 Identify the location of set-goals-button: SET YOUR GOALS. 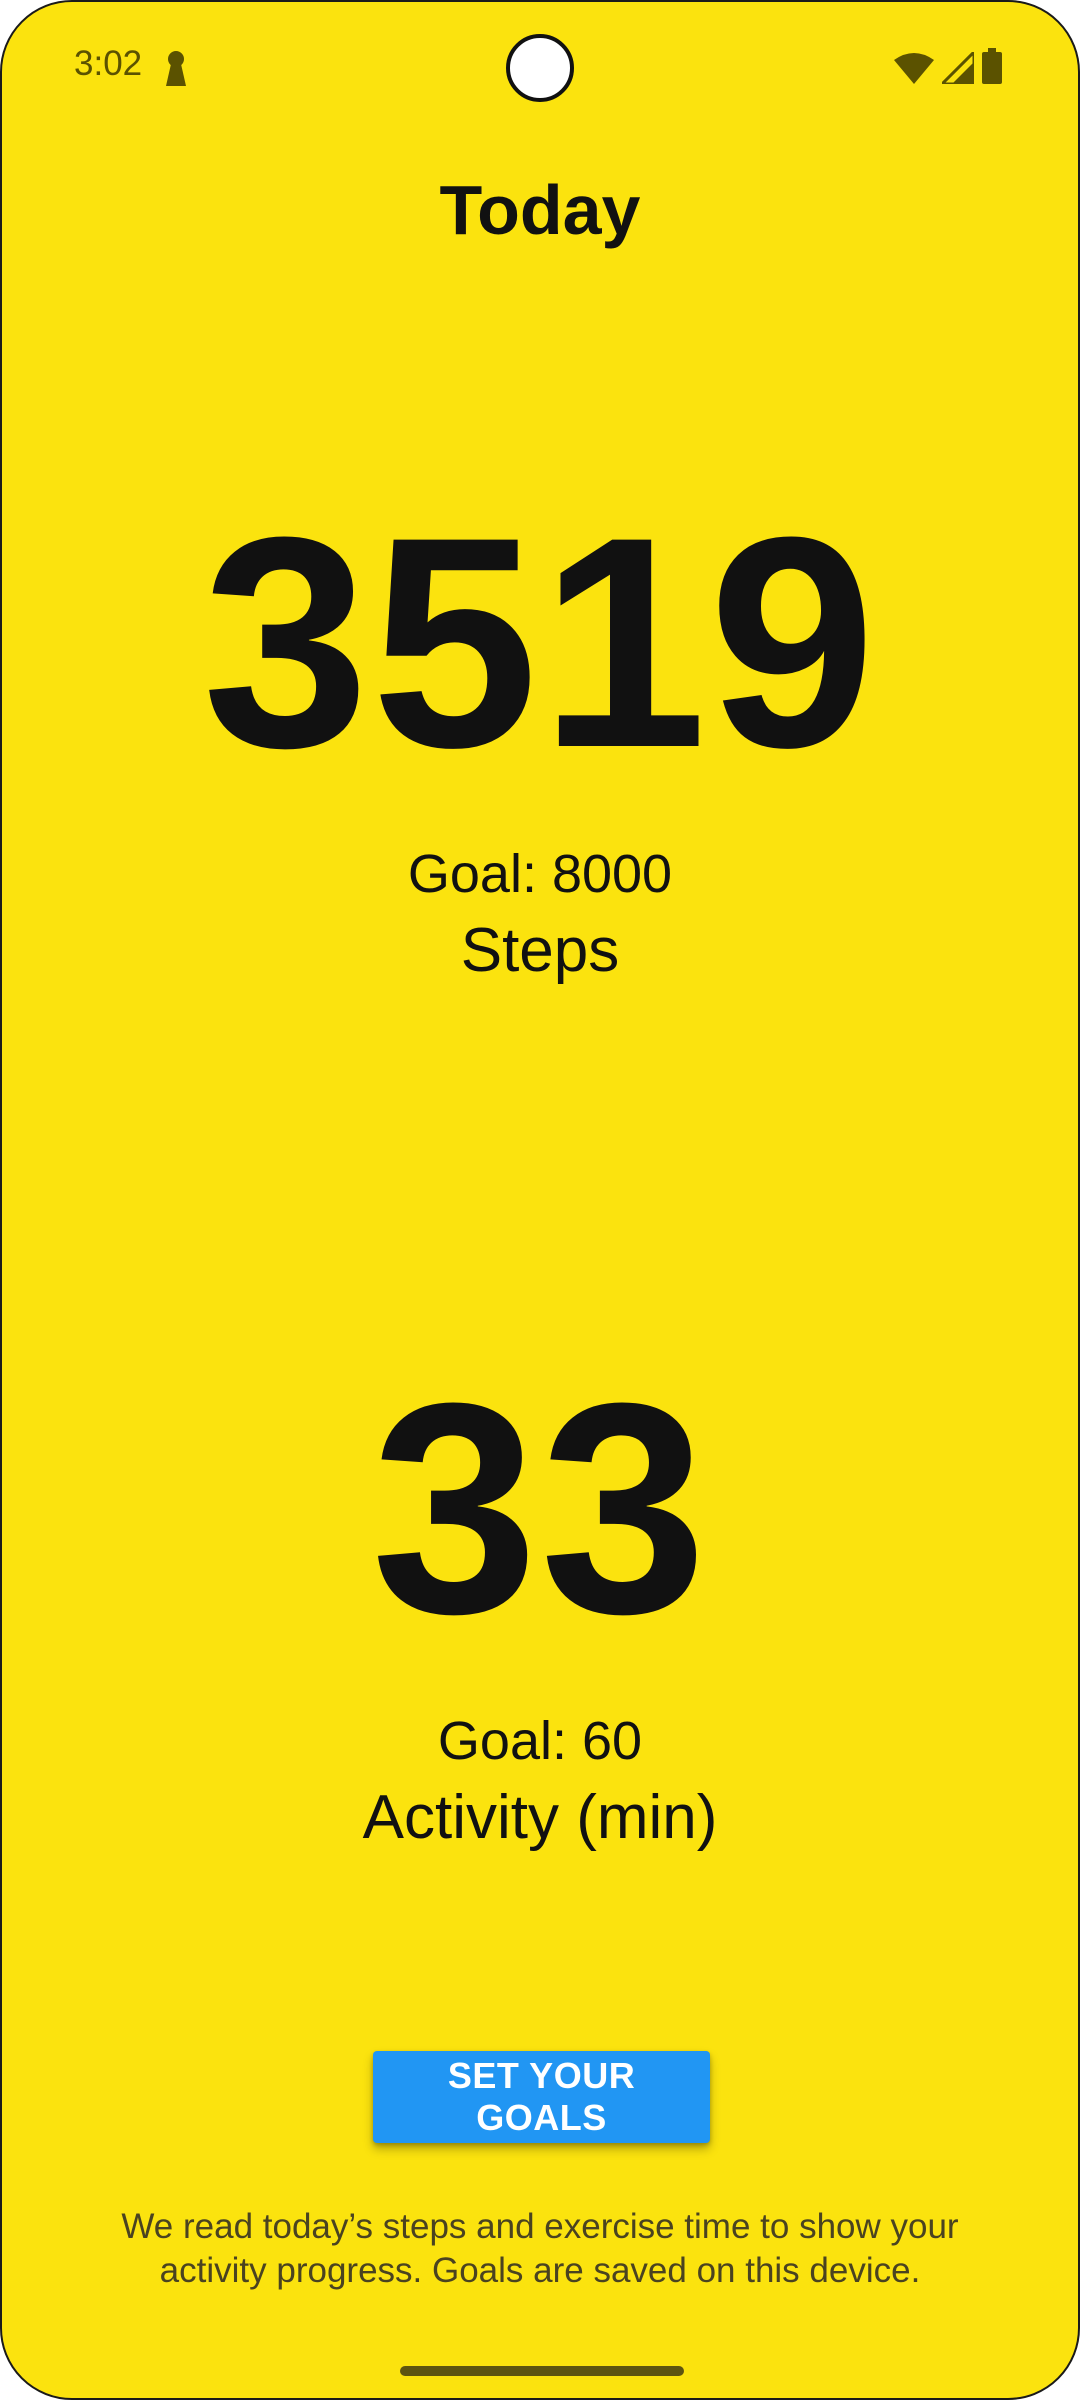
(541, 2097).